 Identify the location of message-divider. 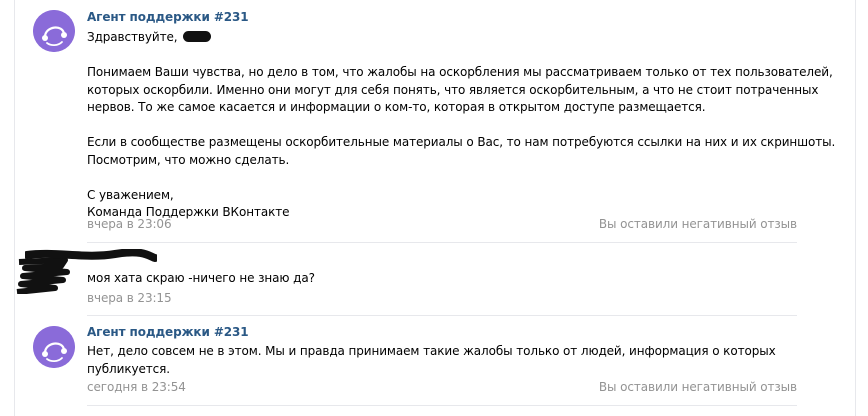
(442, 405).